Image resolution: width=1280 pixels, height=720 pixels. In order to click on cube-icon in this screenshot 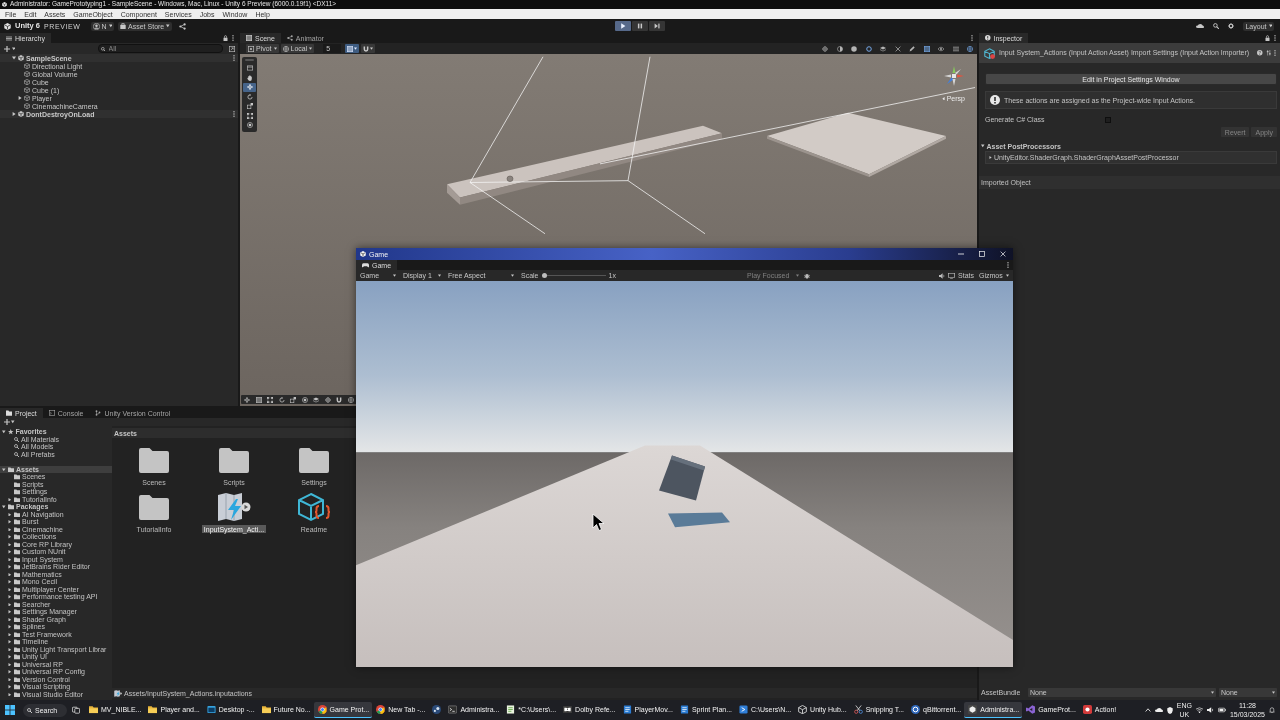, I will do `click(27, 74)`.